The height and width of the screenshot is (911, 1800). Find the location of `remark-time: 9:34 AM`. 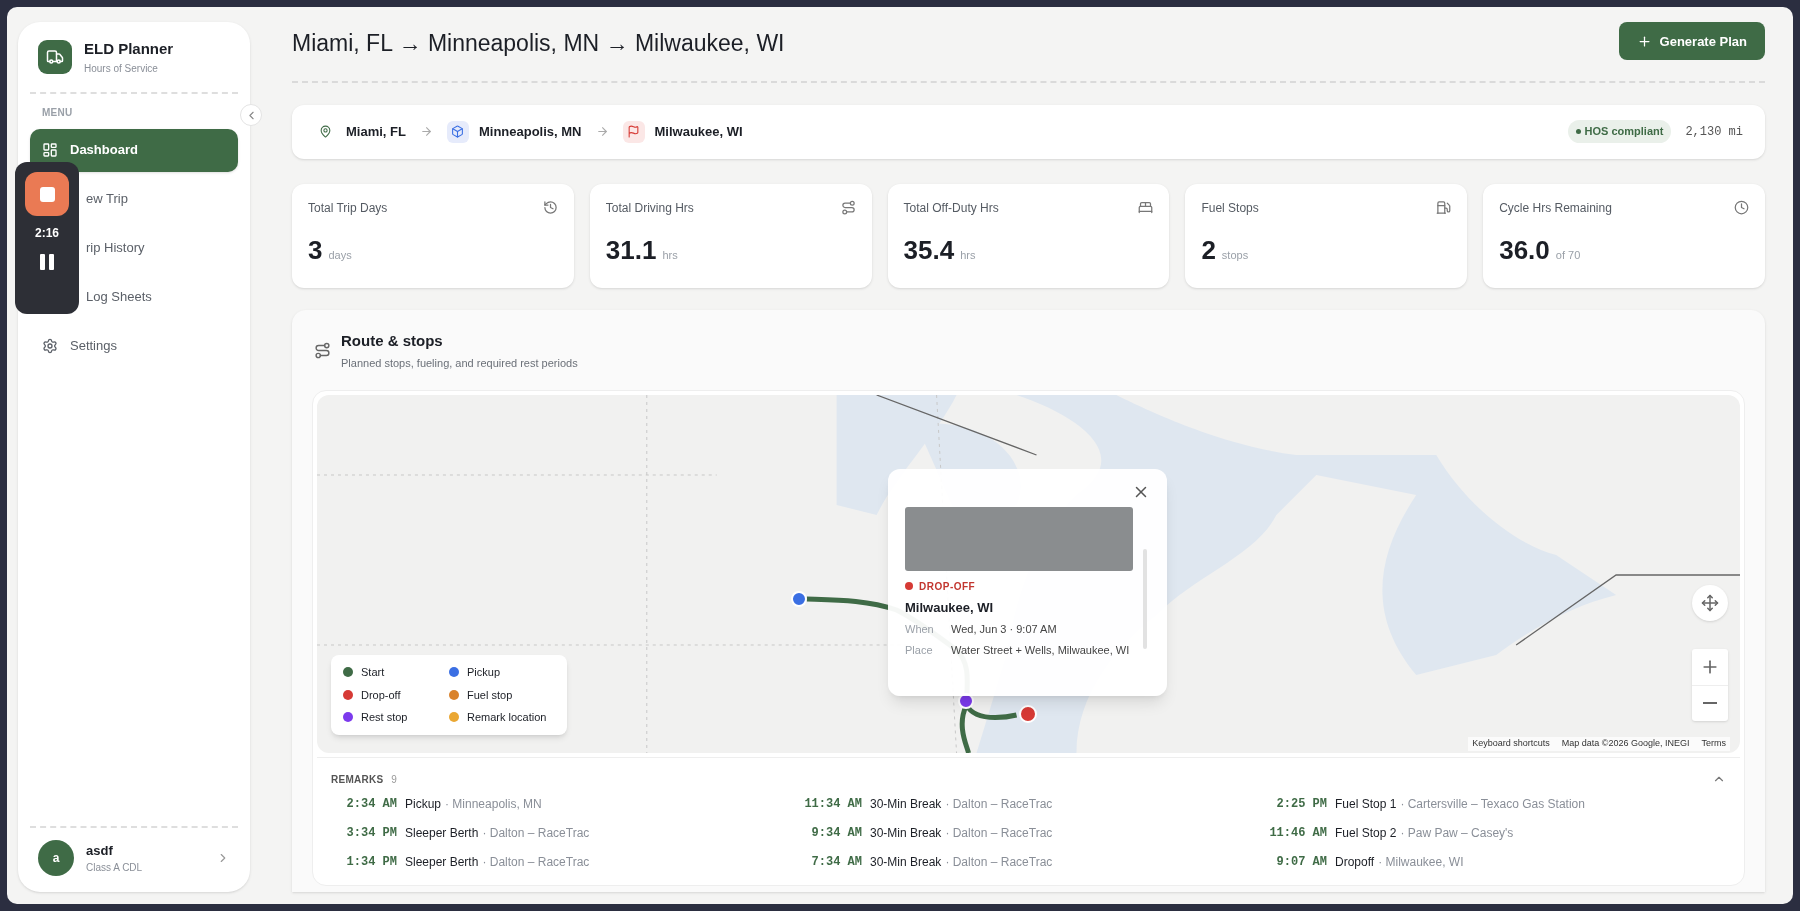

remark-time: 9:34 AM is located at coordinates (836, 833).